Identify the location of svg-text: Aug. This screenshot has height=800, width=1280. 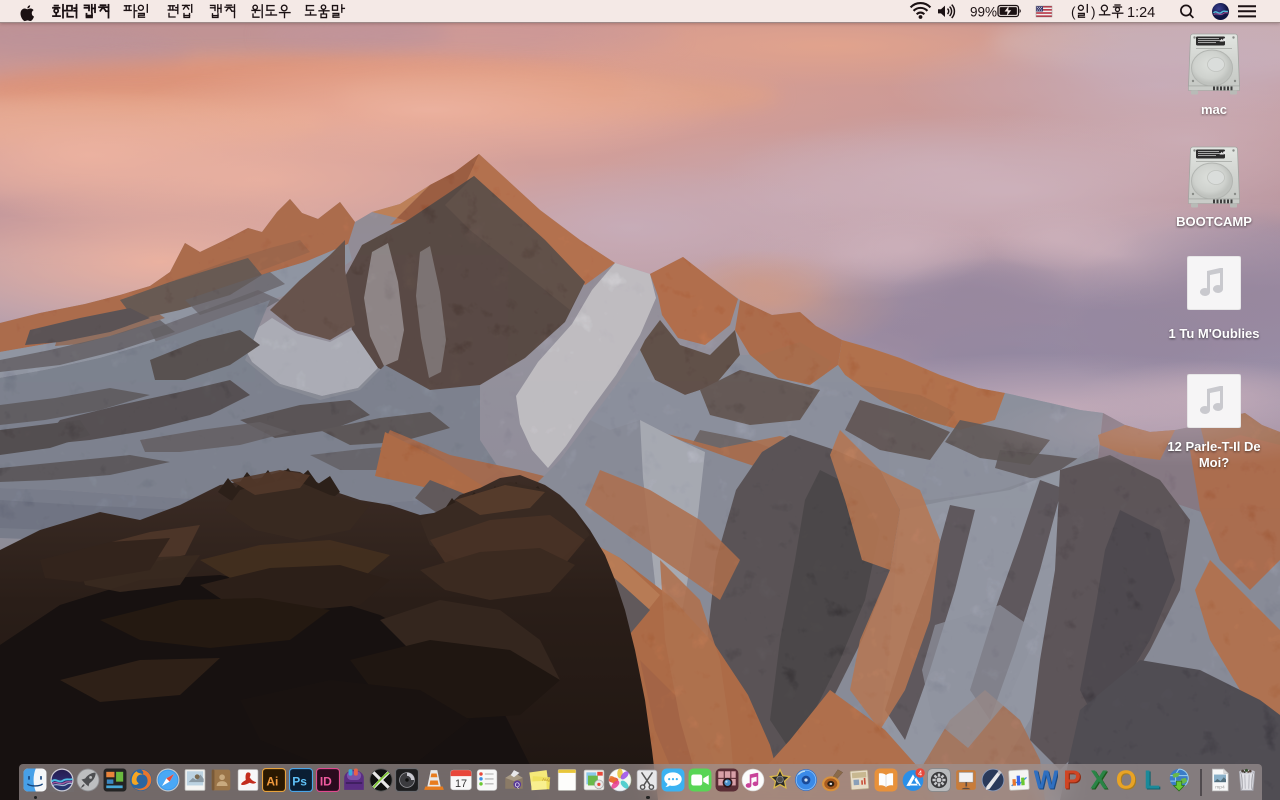
(547, 779).